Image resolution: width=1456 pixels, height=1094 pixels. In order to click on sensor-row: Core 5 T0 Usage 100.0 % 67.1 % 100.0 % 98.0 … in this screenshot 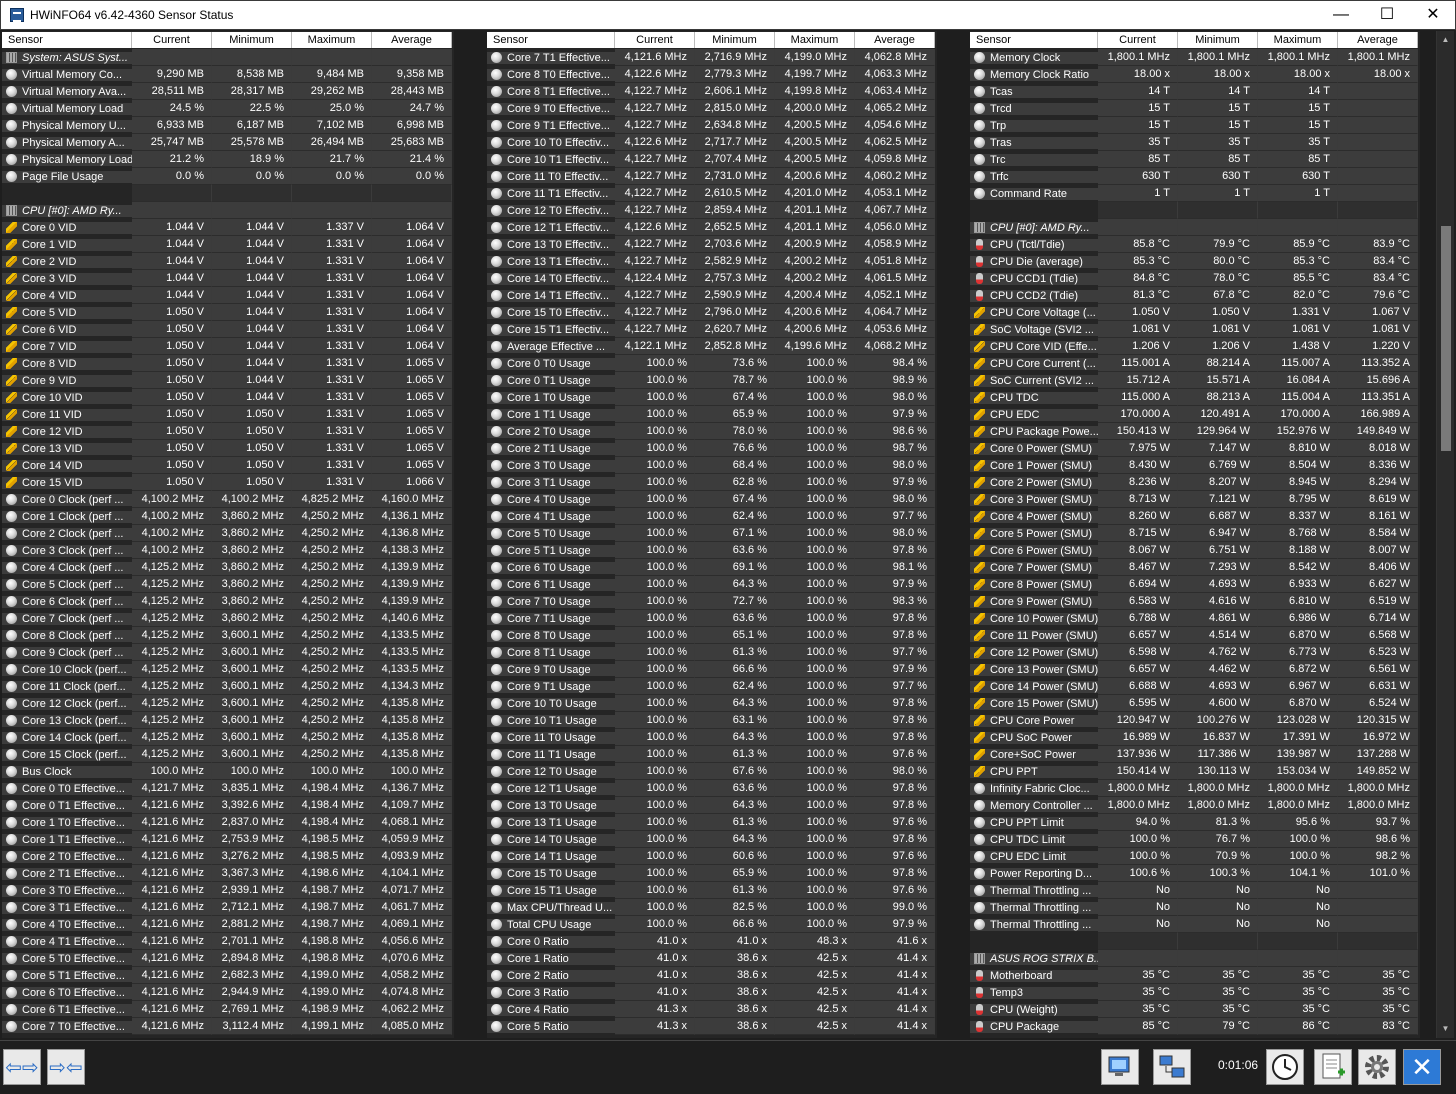, I will do `click(711, 533)`.